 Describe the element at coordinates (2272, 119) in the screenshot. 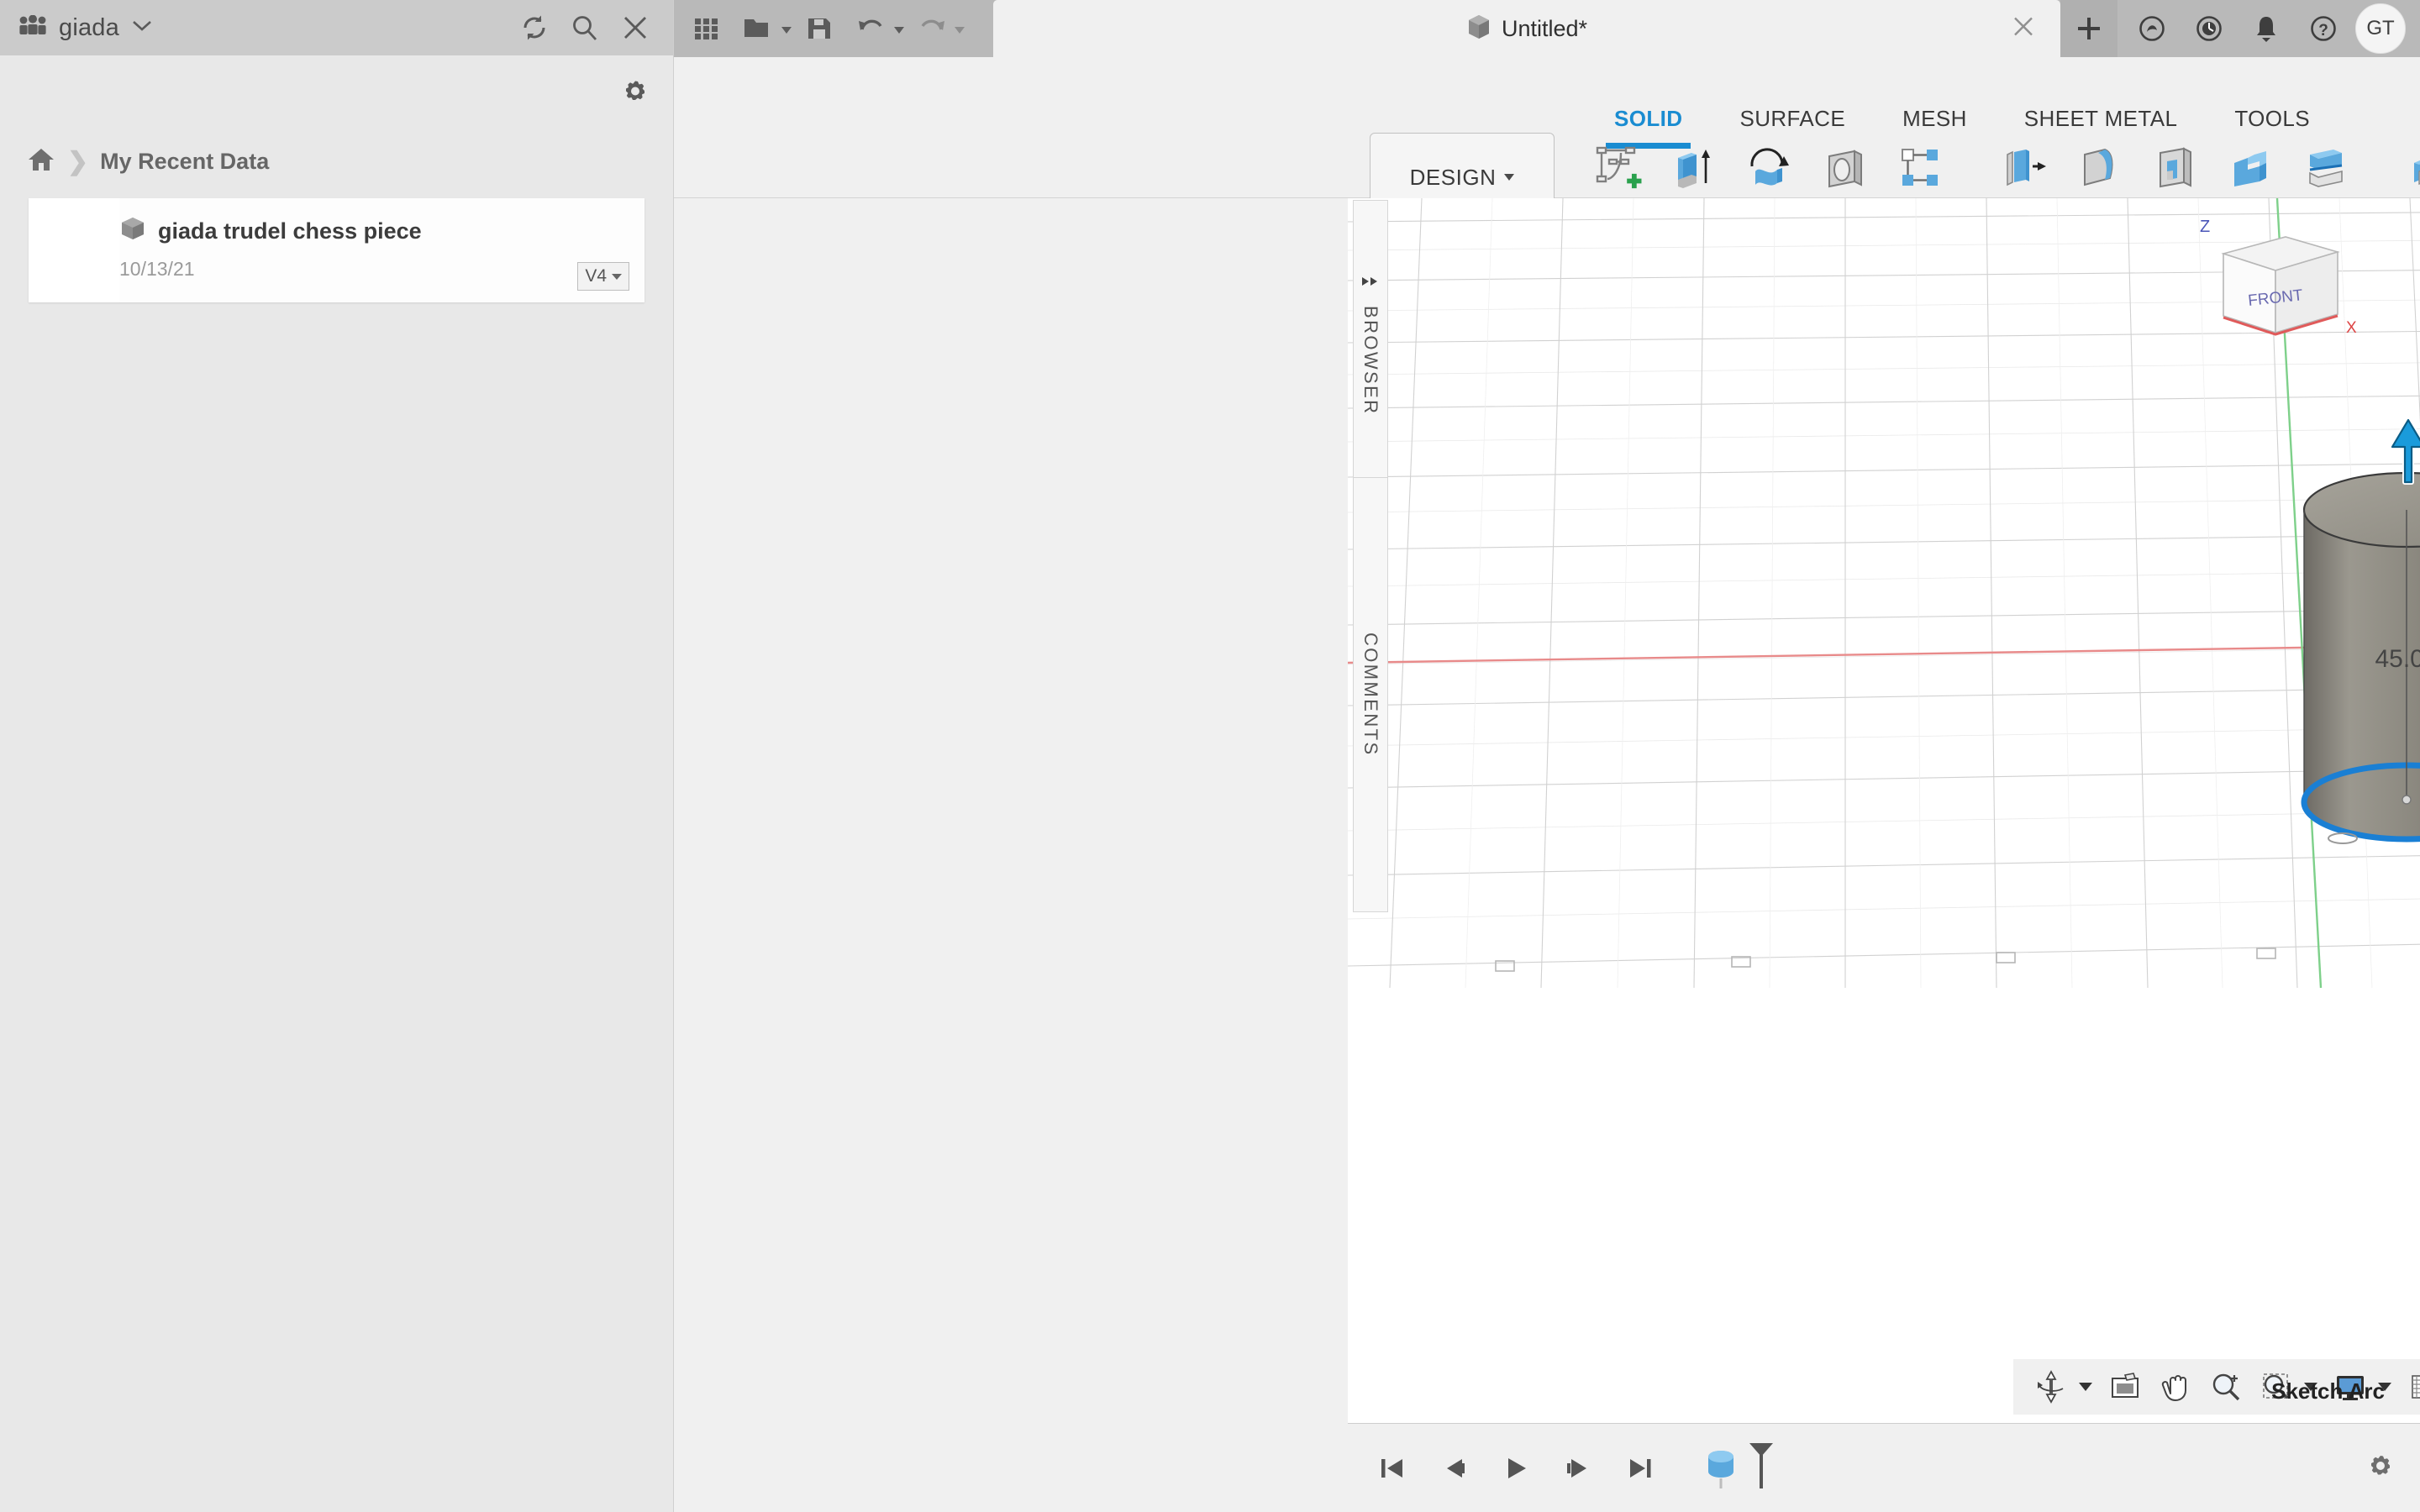

I see `tab-tools: TOOLS` at that location.